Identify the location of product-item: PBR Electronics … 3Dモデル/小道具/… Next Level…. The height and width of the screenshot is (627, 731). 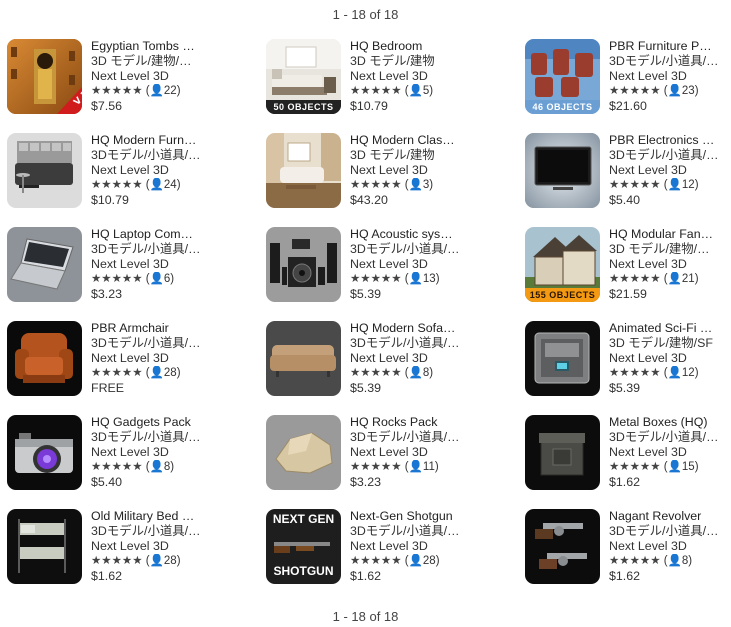
(625, 173).